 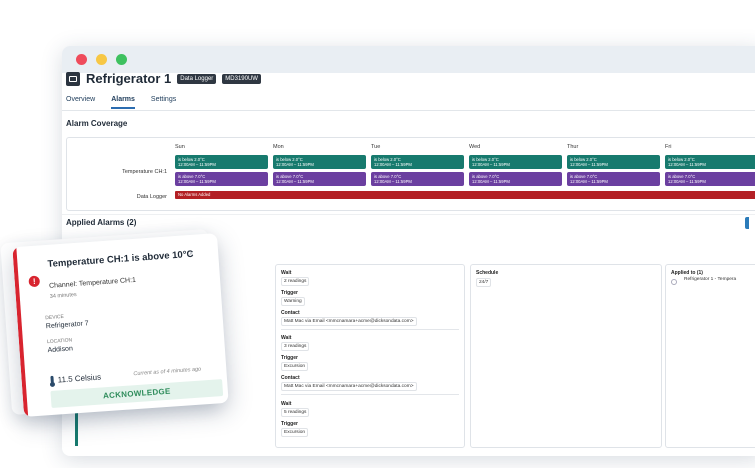 What do you see at coordinates (408, 214) in the screenshot?
I see `section-divider` at bounding box center [408, 214].